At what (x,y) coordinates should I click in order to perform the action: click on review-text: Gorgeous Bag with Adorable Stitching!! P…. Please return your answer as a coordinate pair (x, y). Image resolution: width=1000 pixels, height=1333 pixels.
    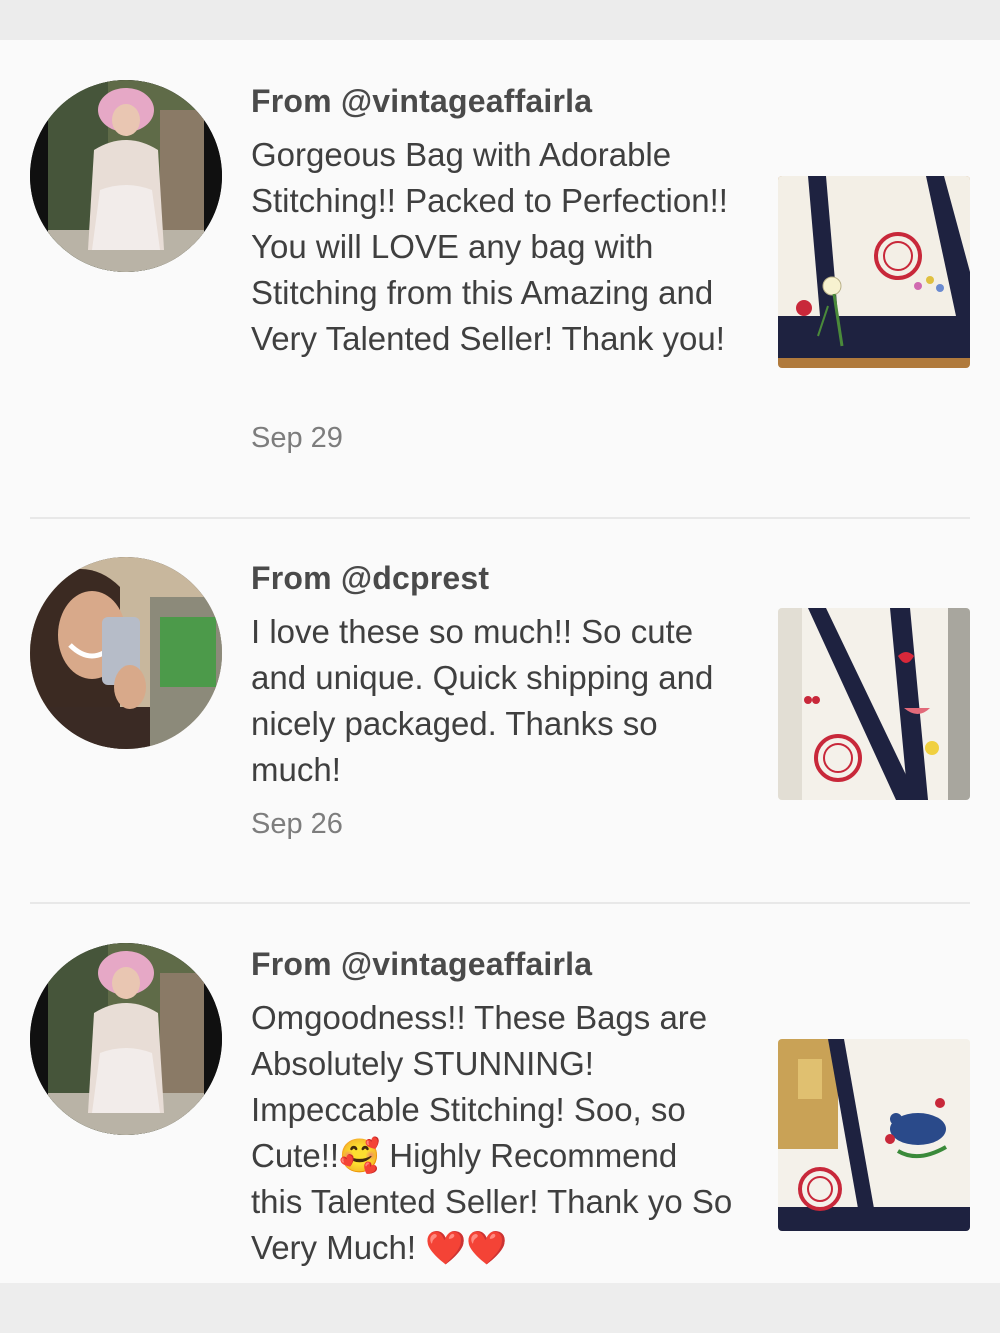
    Looking at the image, I should click on (489, 246).